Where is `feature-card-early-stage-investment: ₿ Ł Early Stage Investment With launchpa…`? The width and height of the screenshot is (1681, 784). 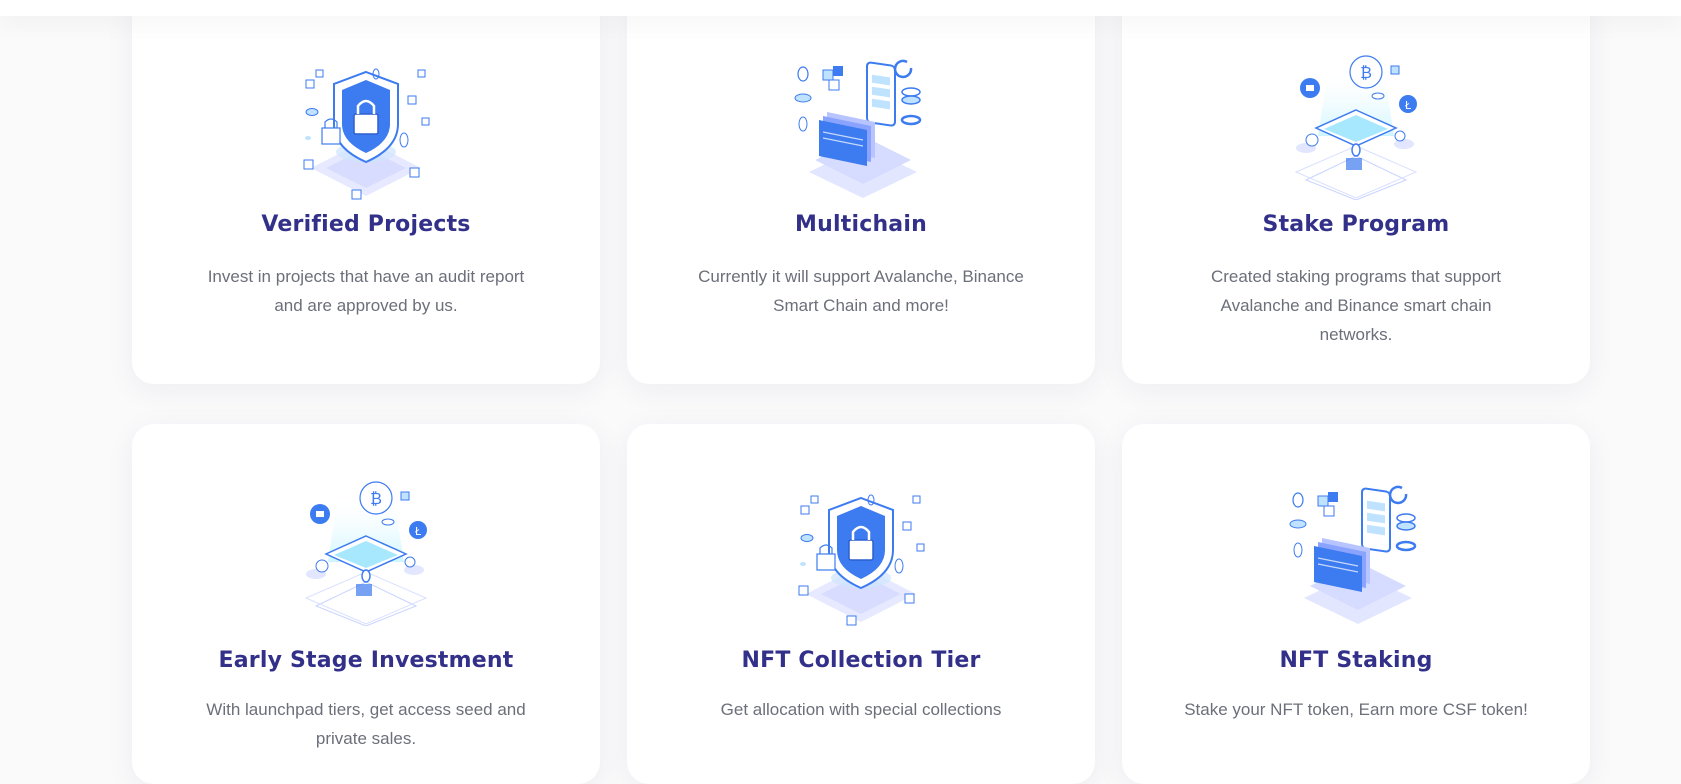
feature-card-early-stage-investment: ₿ Ł Early Stage Investment With launchpa… is located at coordinates (366, 604).